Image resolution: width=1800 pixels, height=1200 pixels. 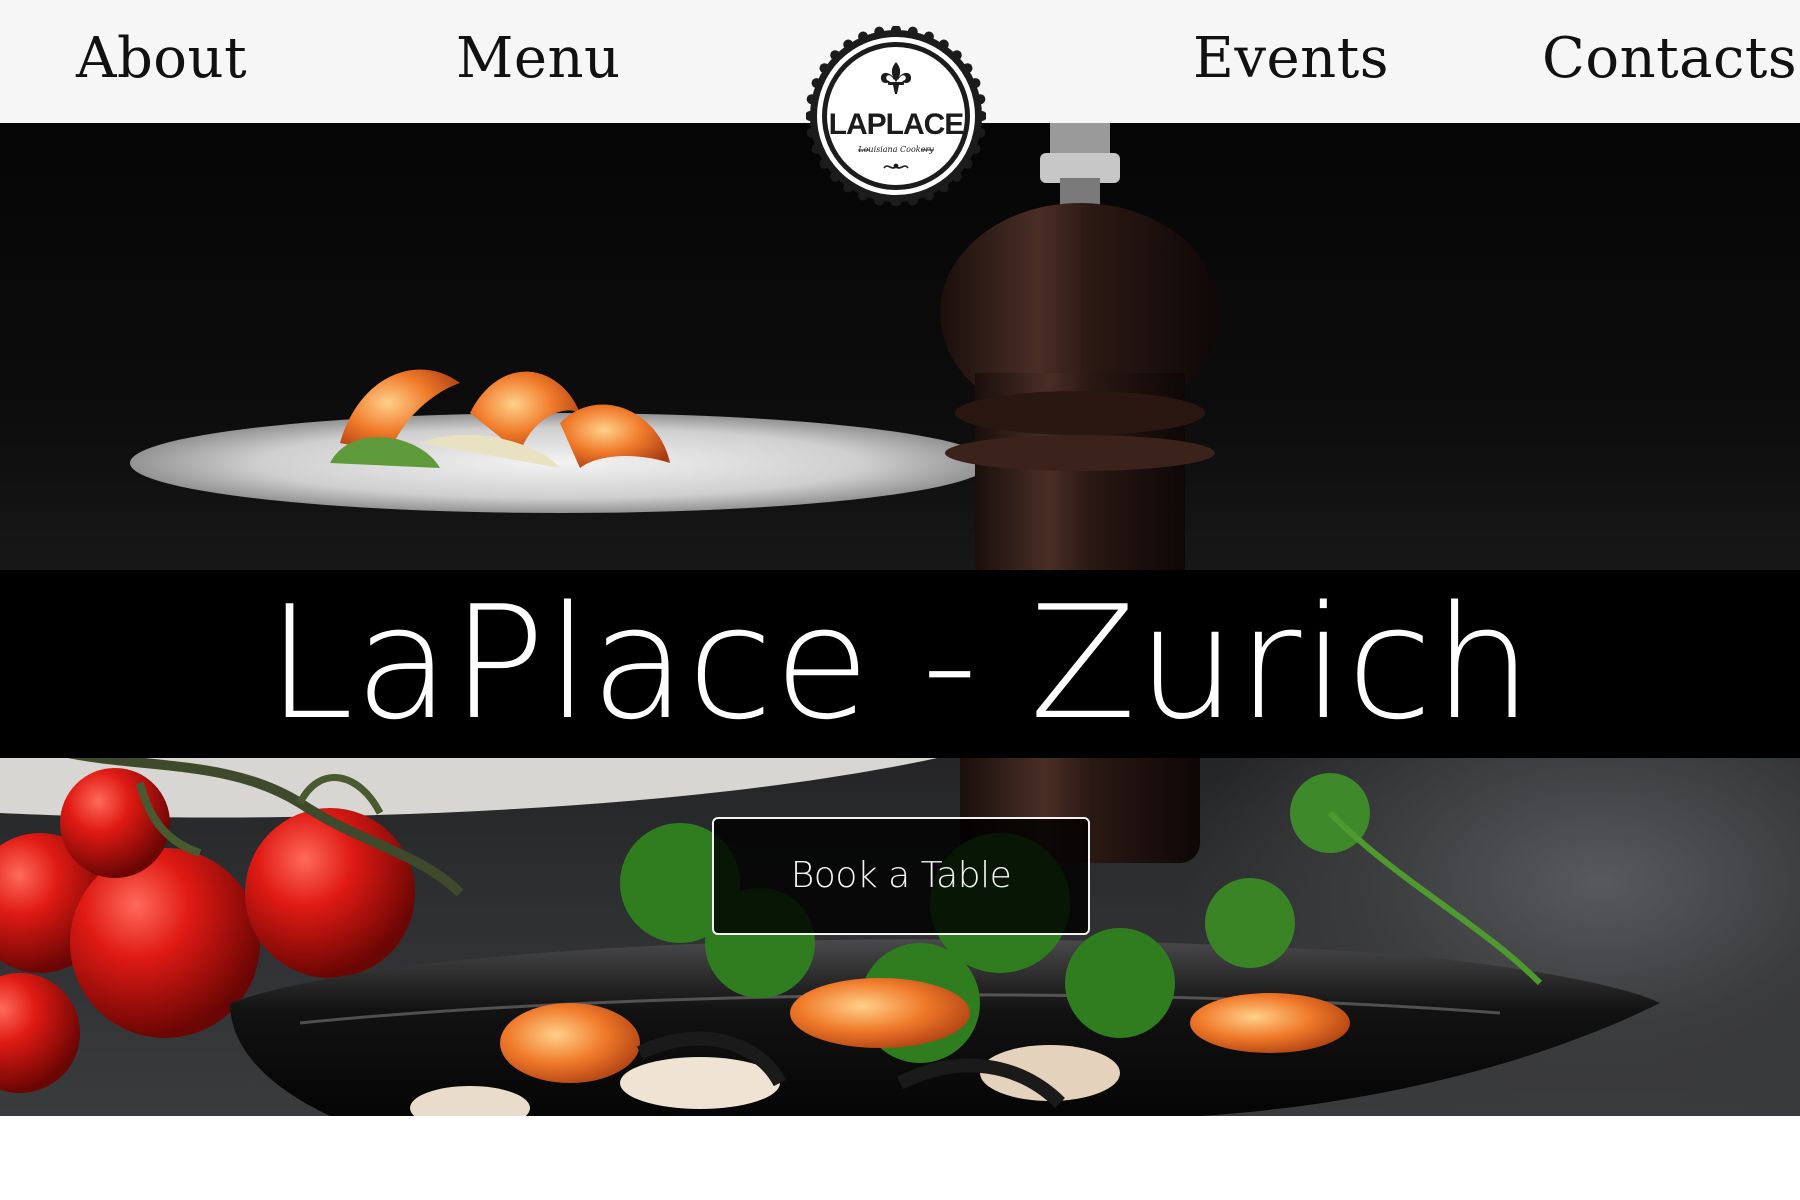 I want to click on nav-link-about: About, so click(x=161, y=59).